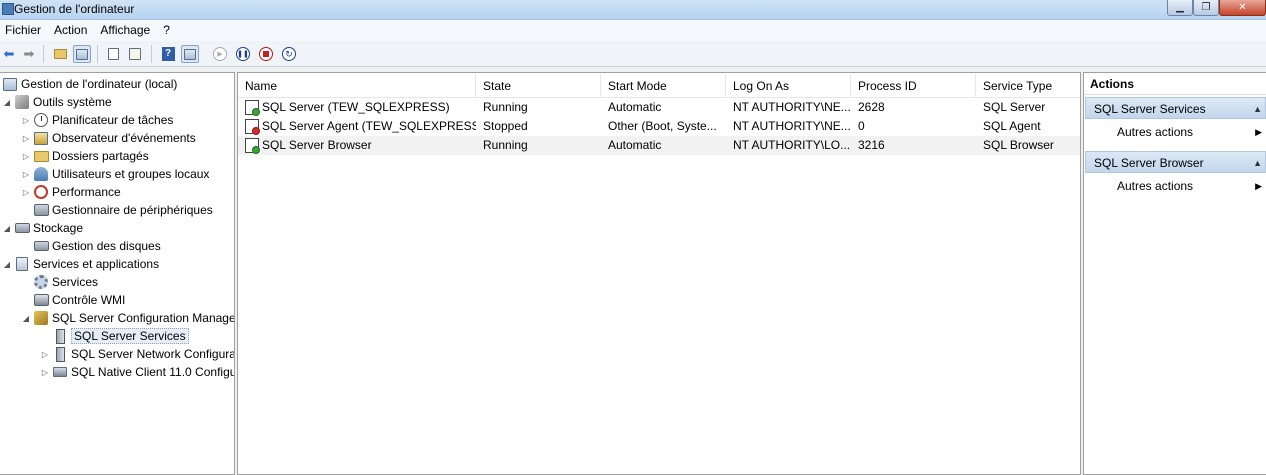 This screenshot has height=475, width=1266. Describe the element at coordinates (266, 54) in the screenshot. I see `stop-service-icon` at that location.